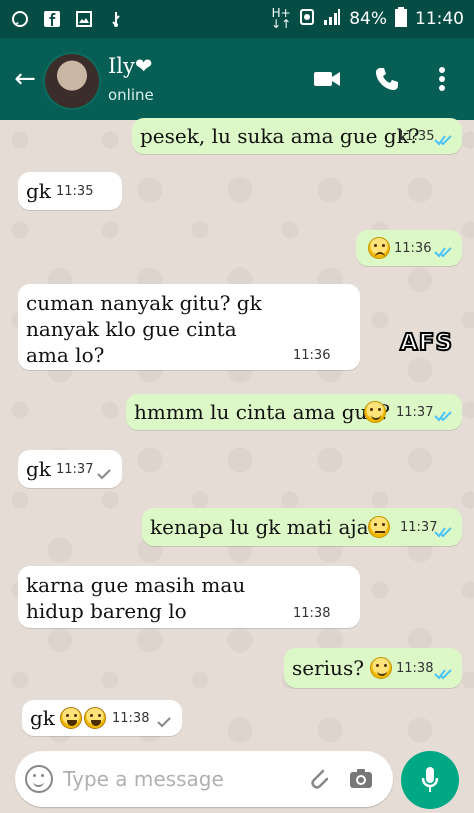 The height and width of the screenshot is (813, 474). I want to click on more-vert-icon, so click(442, 79).